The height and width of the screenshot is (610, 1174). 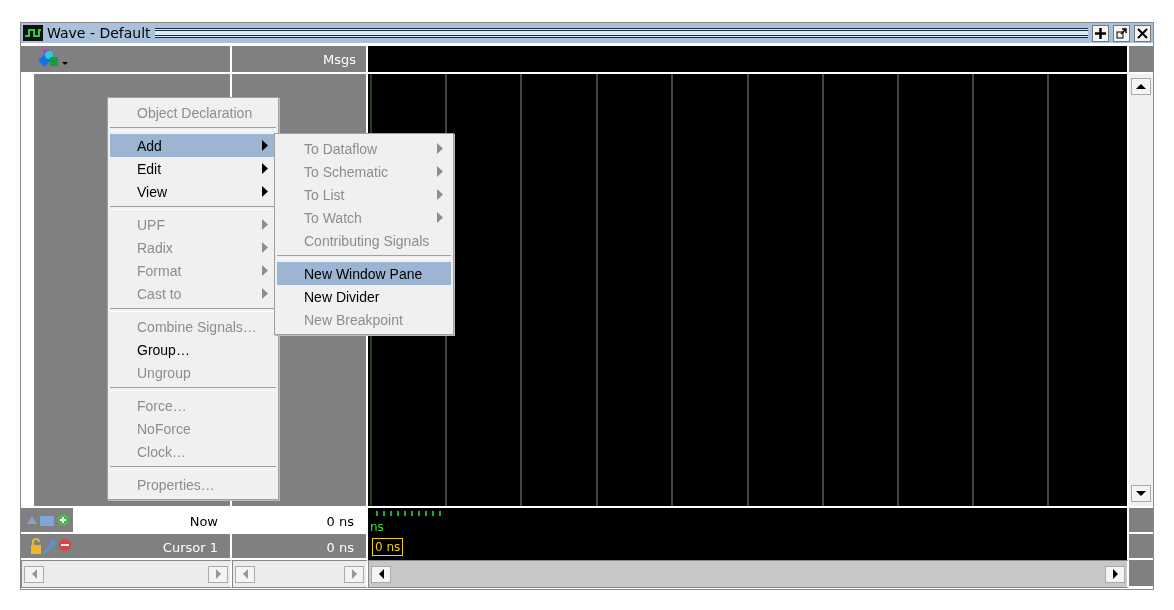 I want to click on horizontal-scrollbar, so click(x=748, y=574).